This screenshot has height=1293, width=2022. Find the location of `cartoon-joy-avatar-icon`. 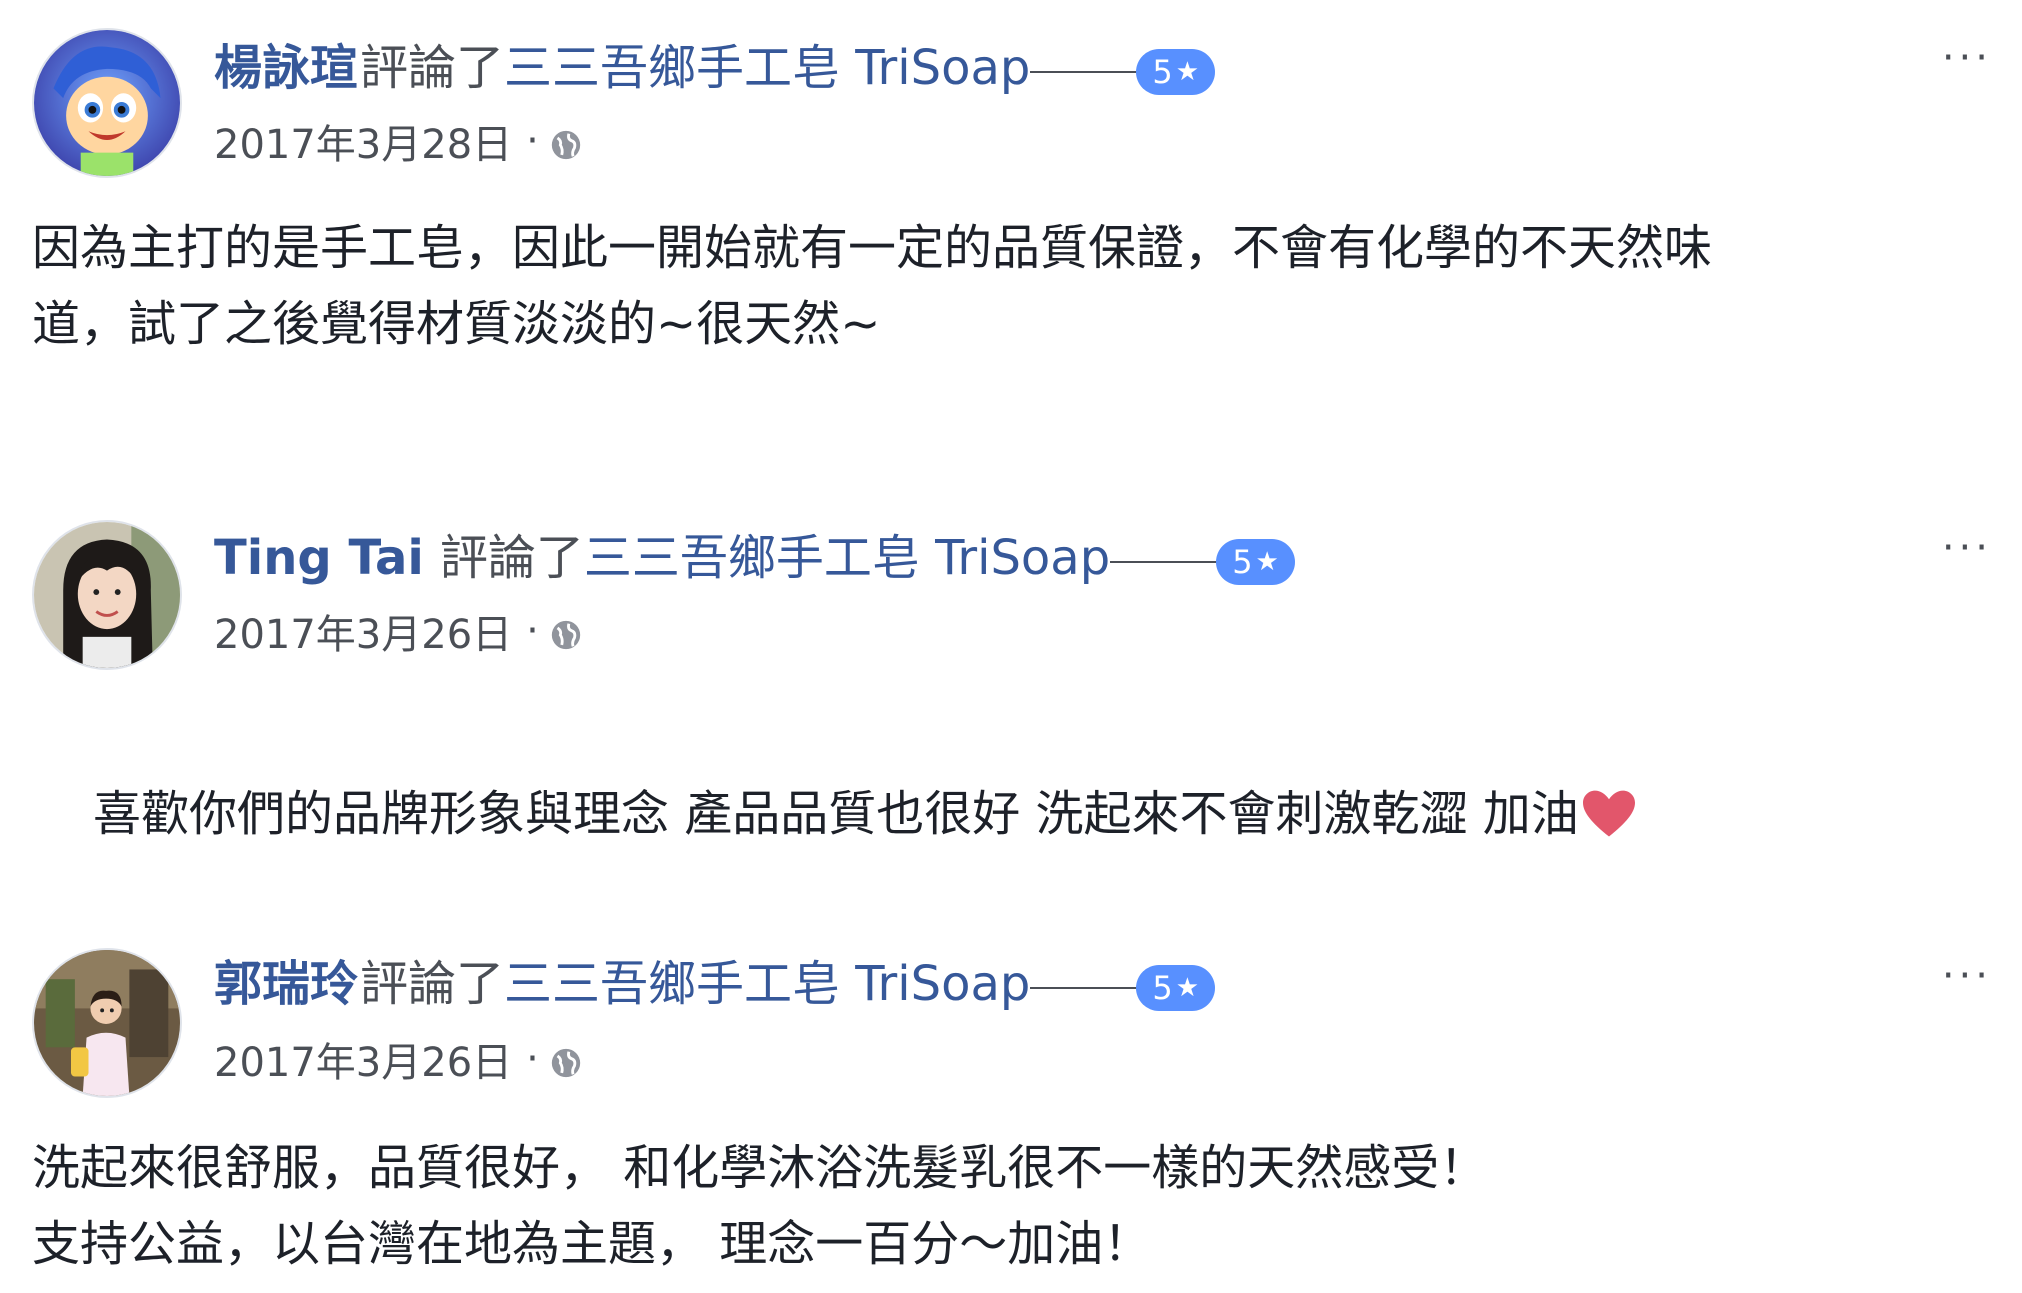

cartoon-joy-avatar-icon is located at coordinates (107, 103).